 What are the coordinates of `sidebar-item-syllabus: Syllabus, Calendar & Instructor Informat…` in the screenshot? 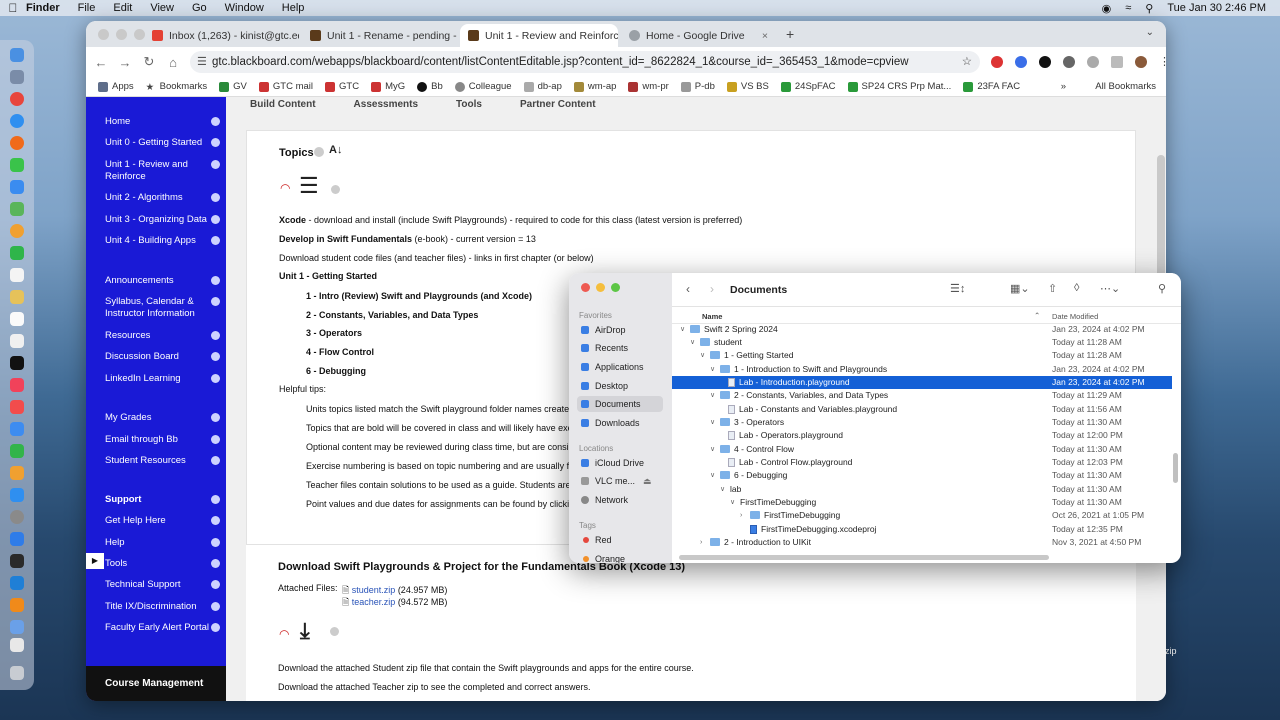 It's located at (162, 308).